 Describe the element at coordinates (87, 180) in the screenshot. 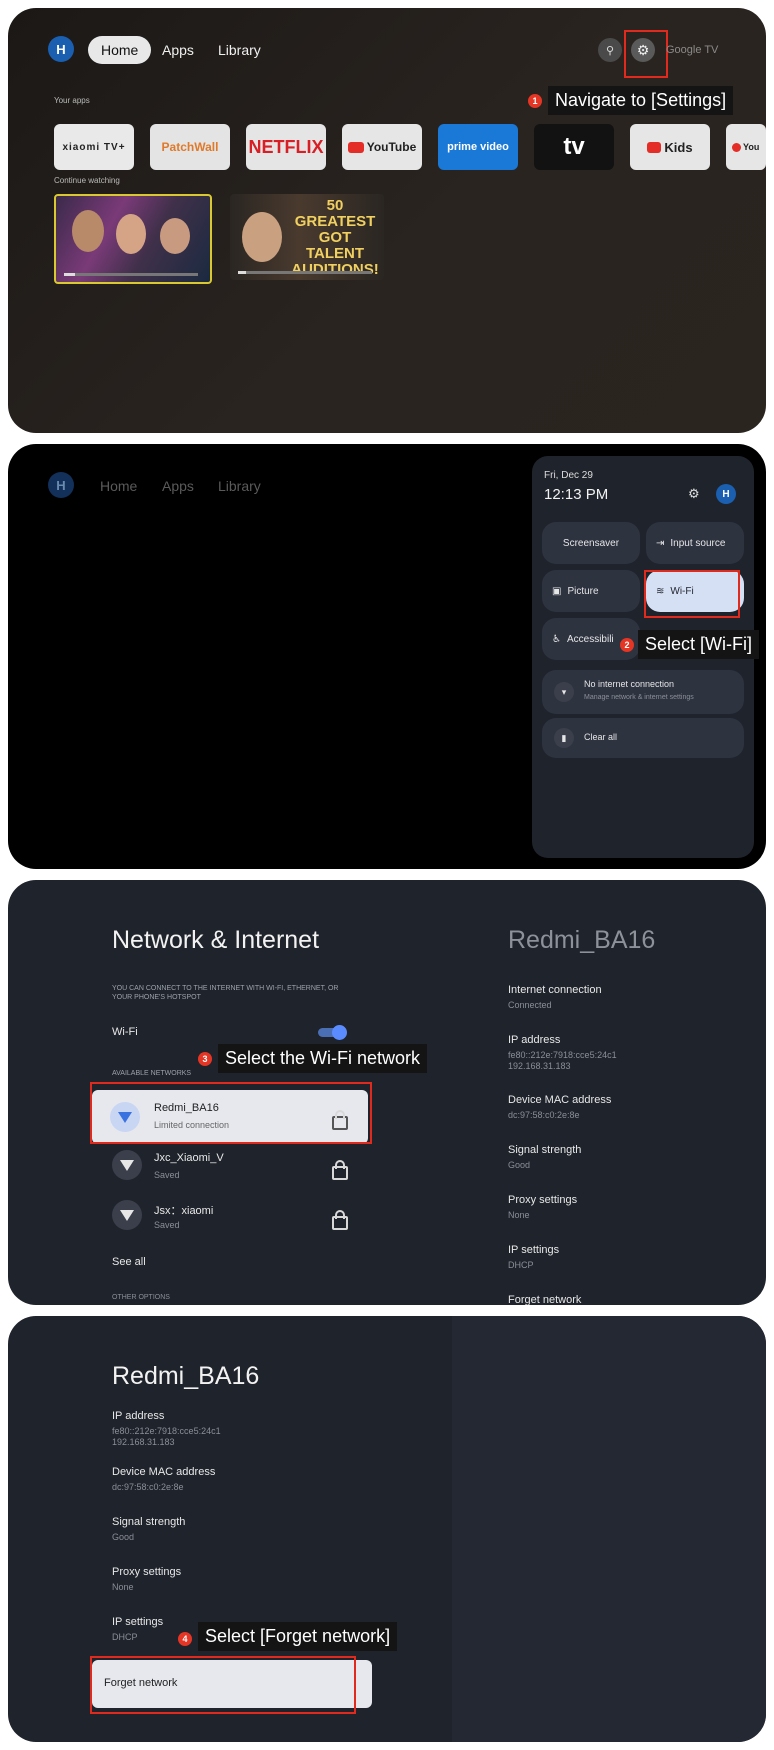

I see `section-continue-watching: Continue watching` at that location.